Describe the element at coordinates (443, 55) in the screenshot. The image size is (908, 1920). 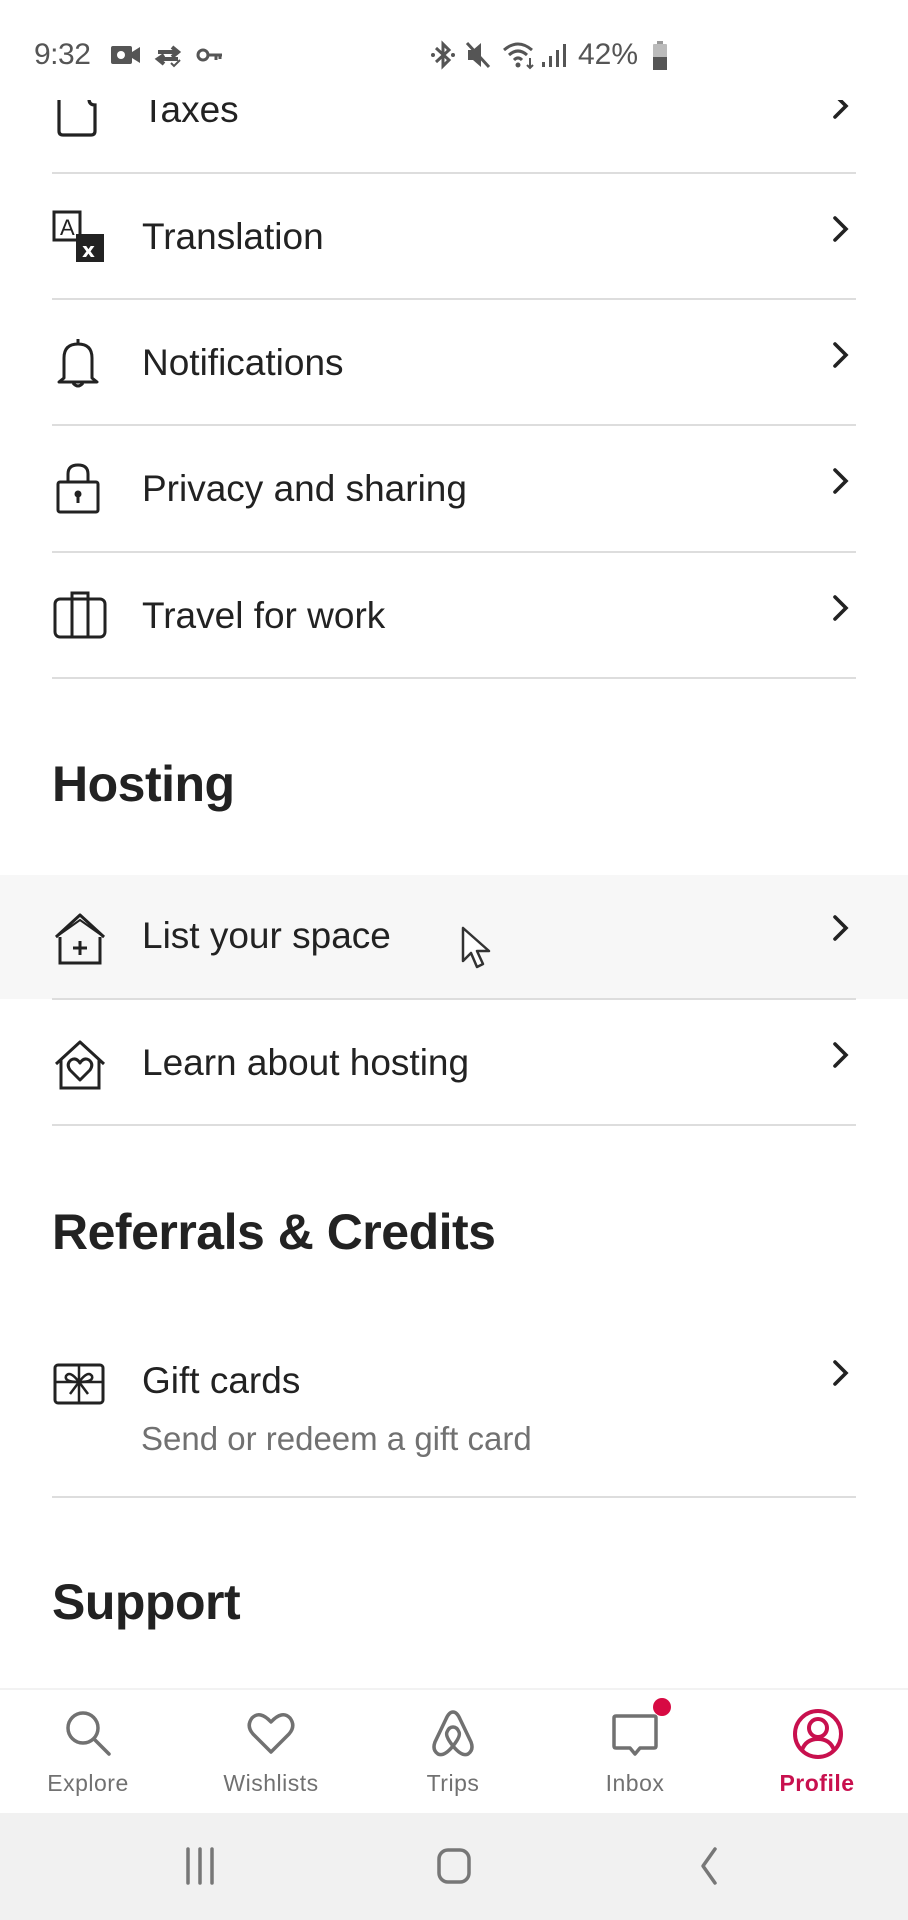
I see `bluetooth-icon` at that location.